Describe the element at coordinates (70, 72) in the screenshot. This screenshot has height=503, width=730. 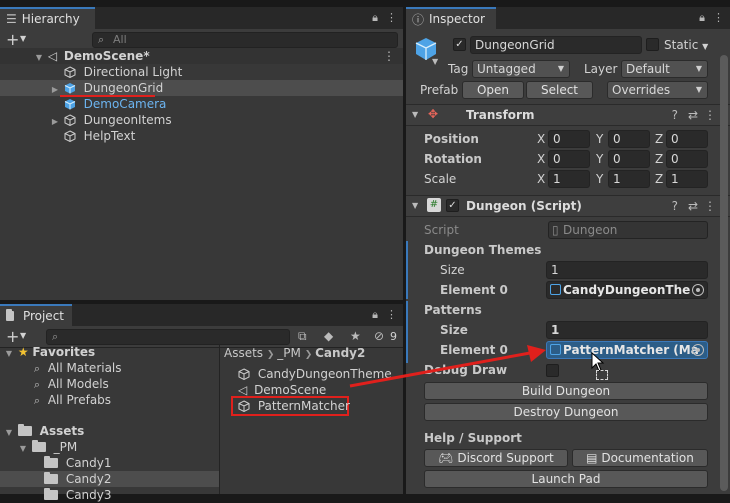
I see `gameobject-icon` at that location.